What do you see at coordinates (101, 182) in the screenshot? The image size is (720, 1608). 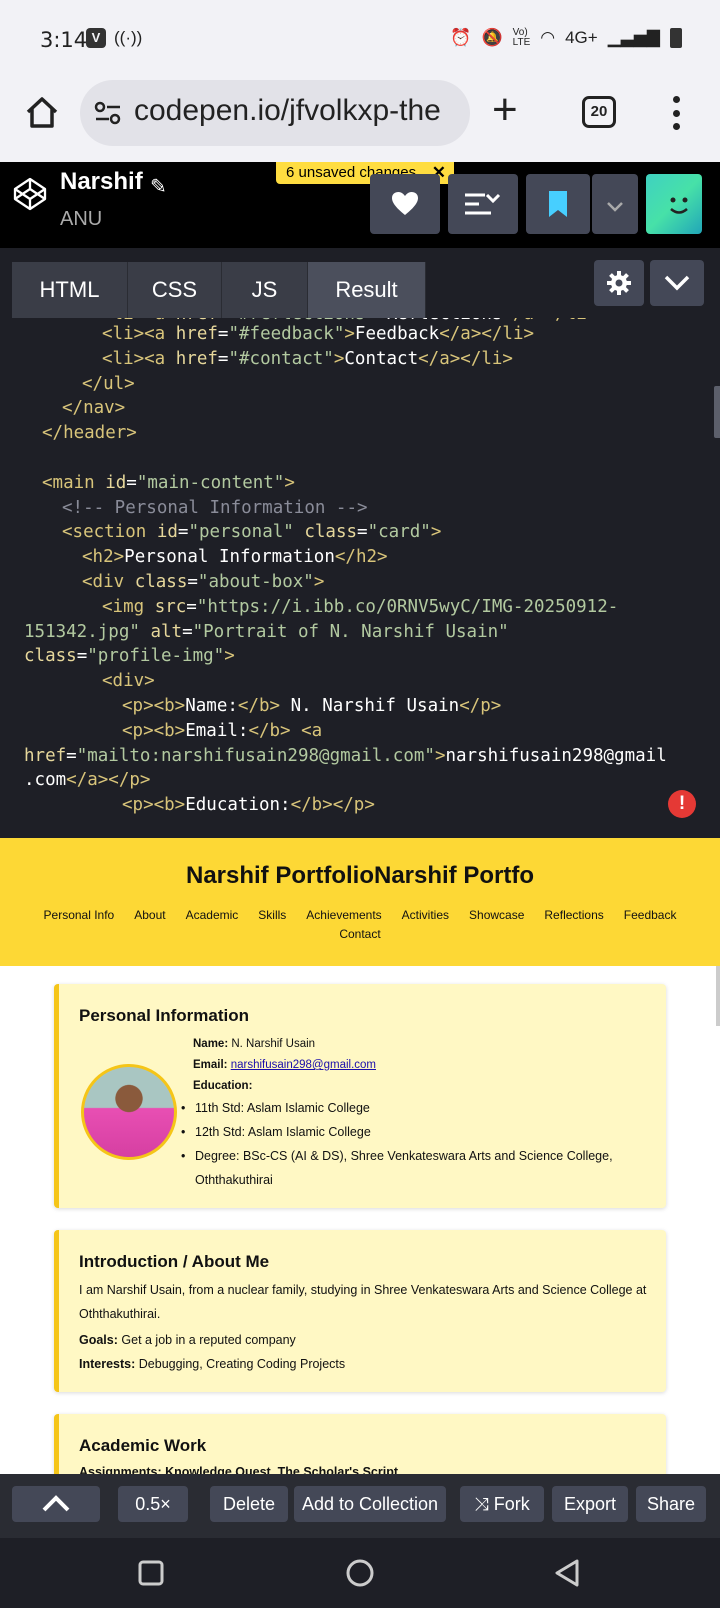 I see `pen-title: Narshif` at bounding box center [101, 182].